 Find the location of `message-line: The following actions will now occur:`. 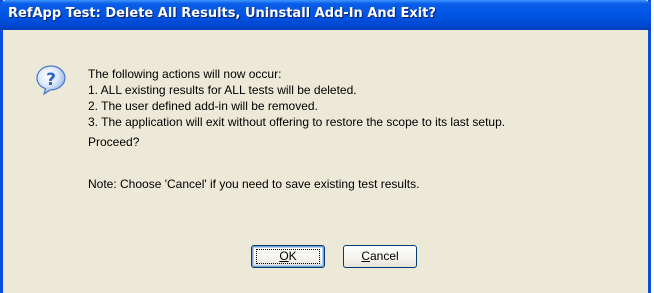

message-line: The following actions will now occur: is located at coordinates (185, 74).